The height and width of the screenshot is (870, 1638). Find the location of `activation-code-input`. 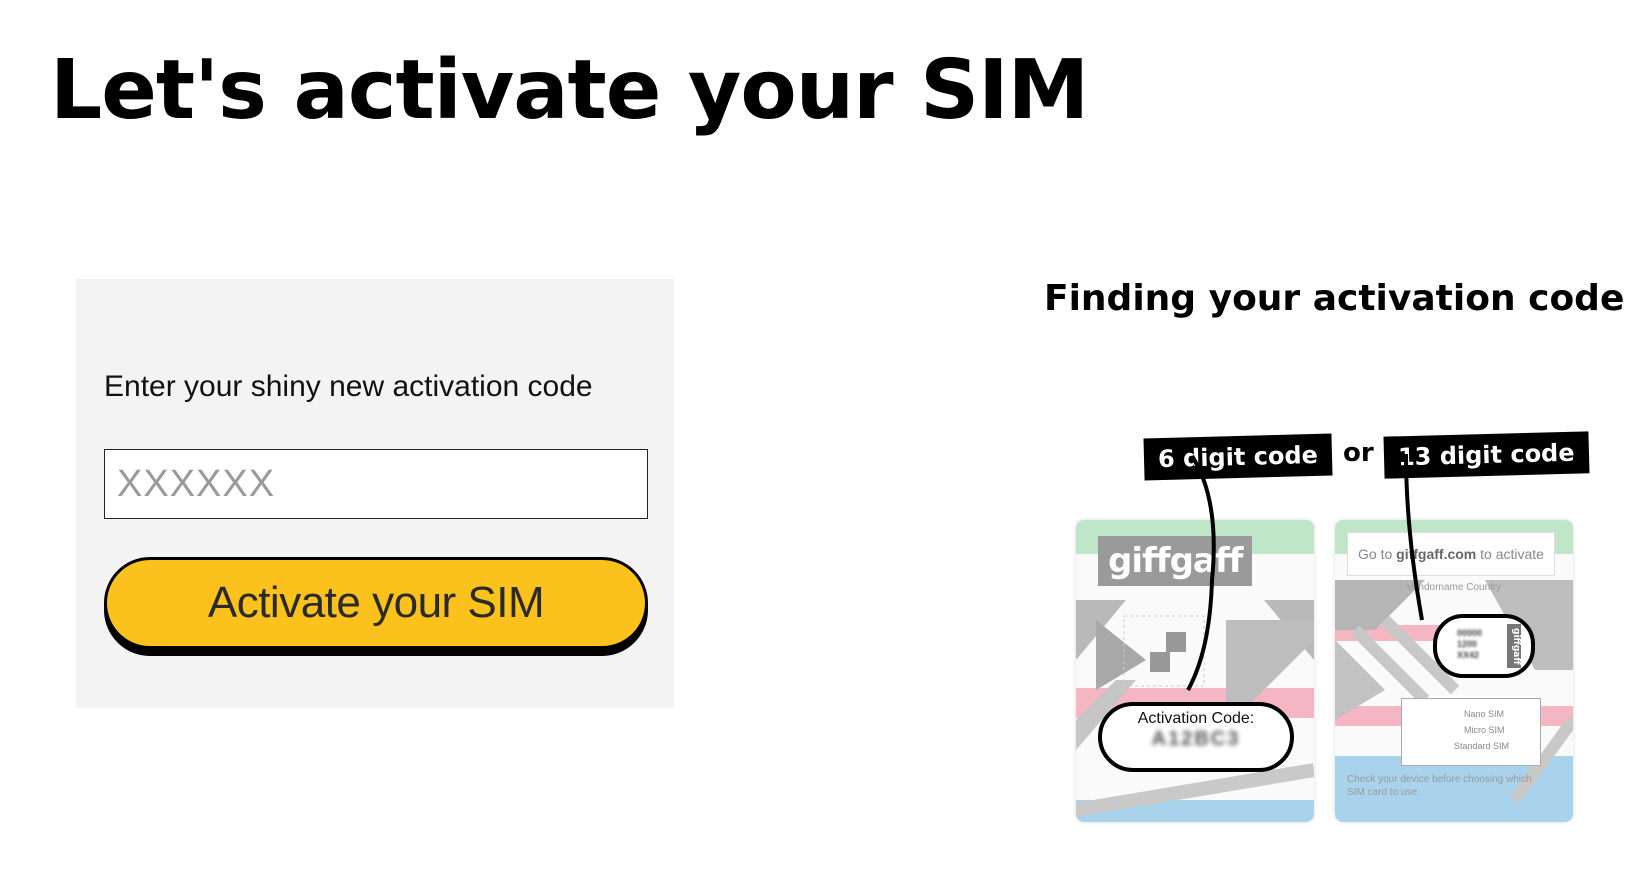

activation-code-input is located at coordinates (376, 484).